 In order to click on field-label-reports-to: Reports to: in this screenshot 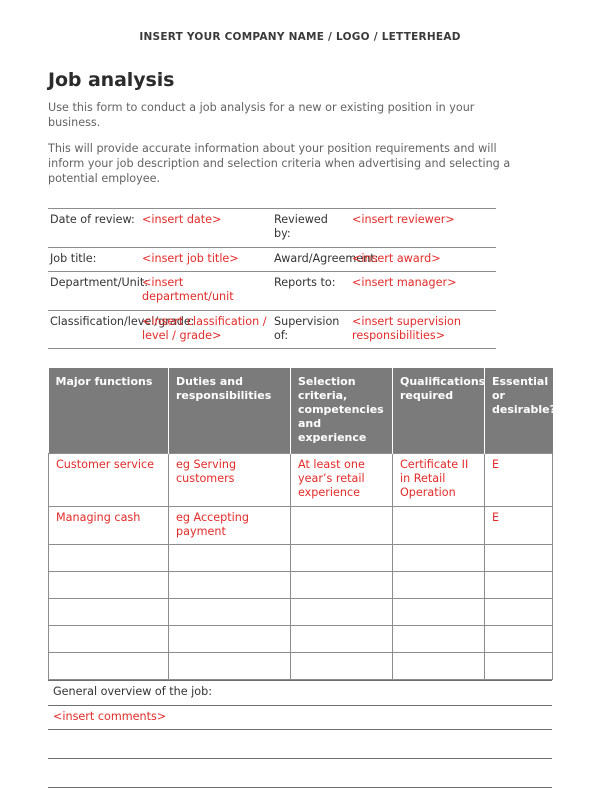, I will do `click(311, 291)`.